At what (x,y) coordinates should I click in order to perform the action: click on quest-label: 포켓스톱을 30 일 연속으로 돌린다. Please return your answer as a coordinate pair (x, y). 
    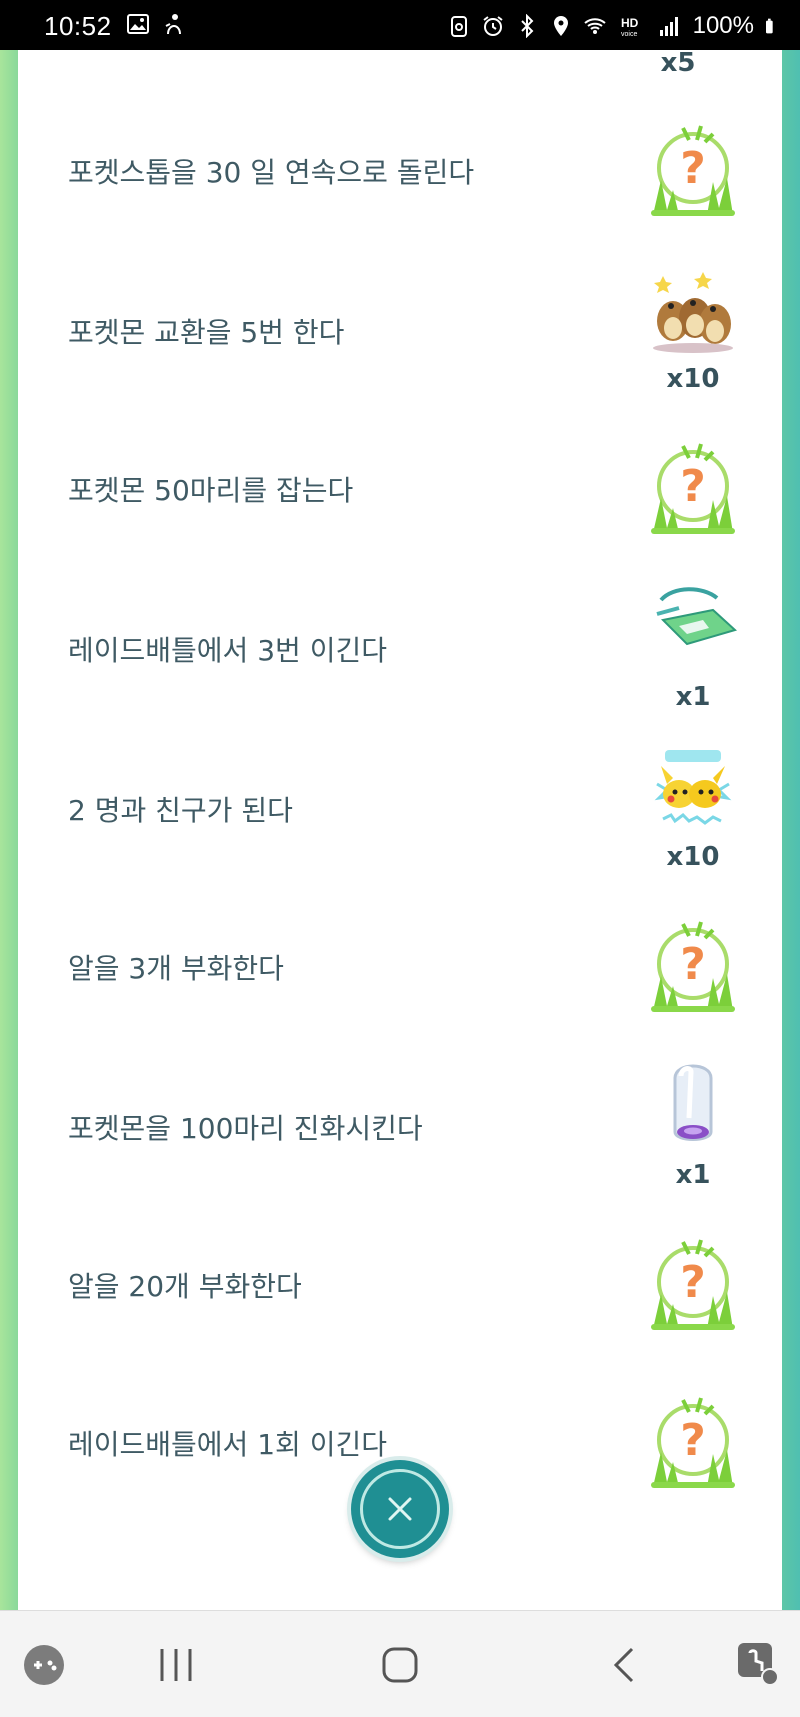
    Looking at the image, I should click on (271, 172).